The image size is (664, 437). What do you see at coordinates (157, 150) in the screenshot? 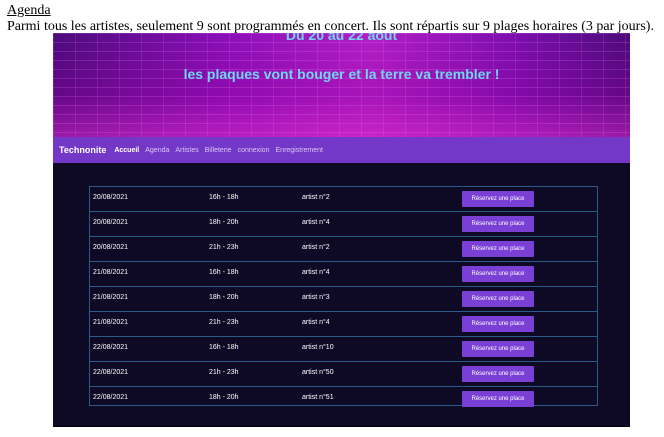
I see `nav-link-agenda: Agenda` at bounding box center [157, 150].